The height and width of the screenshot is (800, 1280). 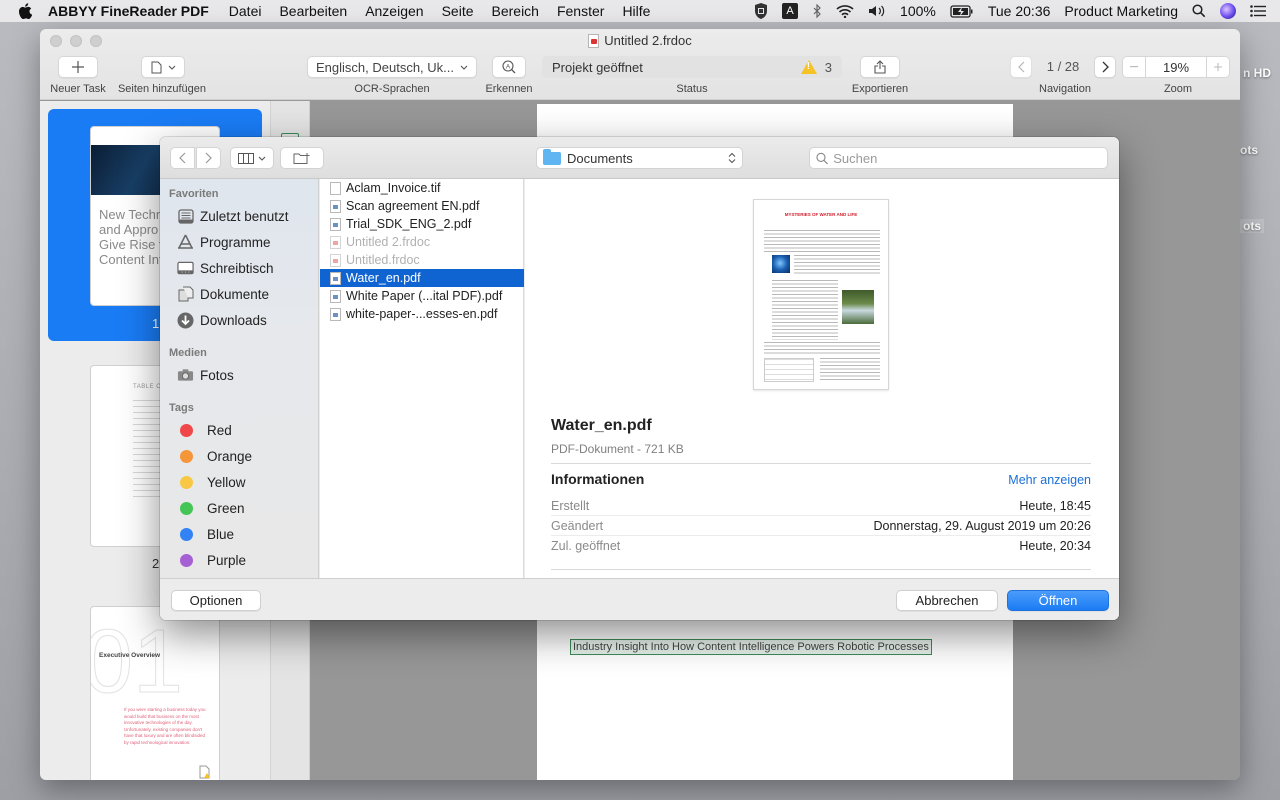 I want to click on export-label: Exportieren, so click(x=880, y=89).